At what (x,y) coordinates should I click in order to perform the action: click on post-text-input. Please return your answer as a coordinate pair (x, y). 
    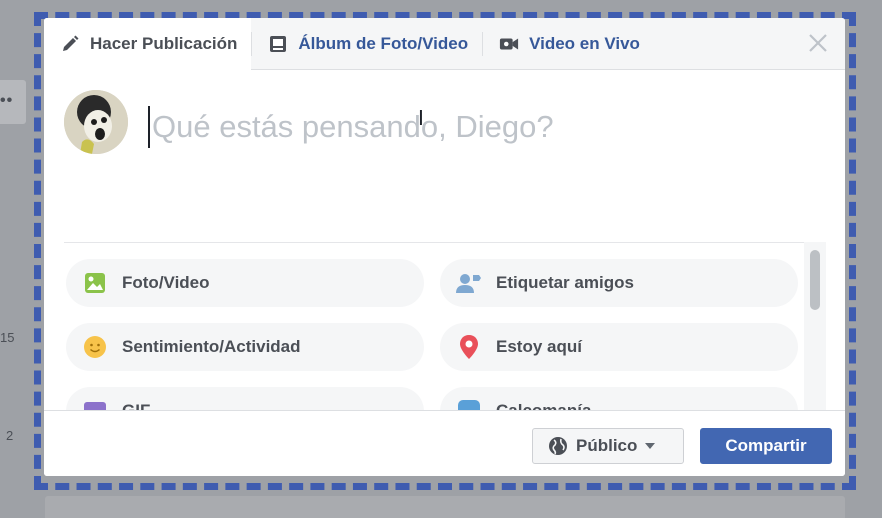
    Looking at the image, I should click on (468, 127).